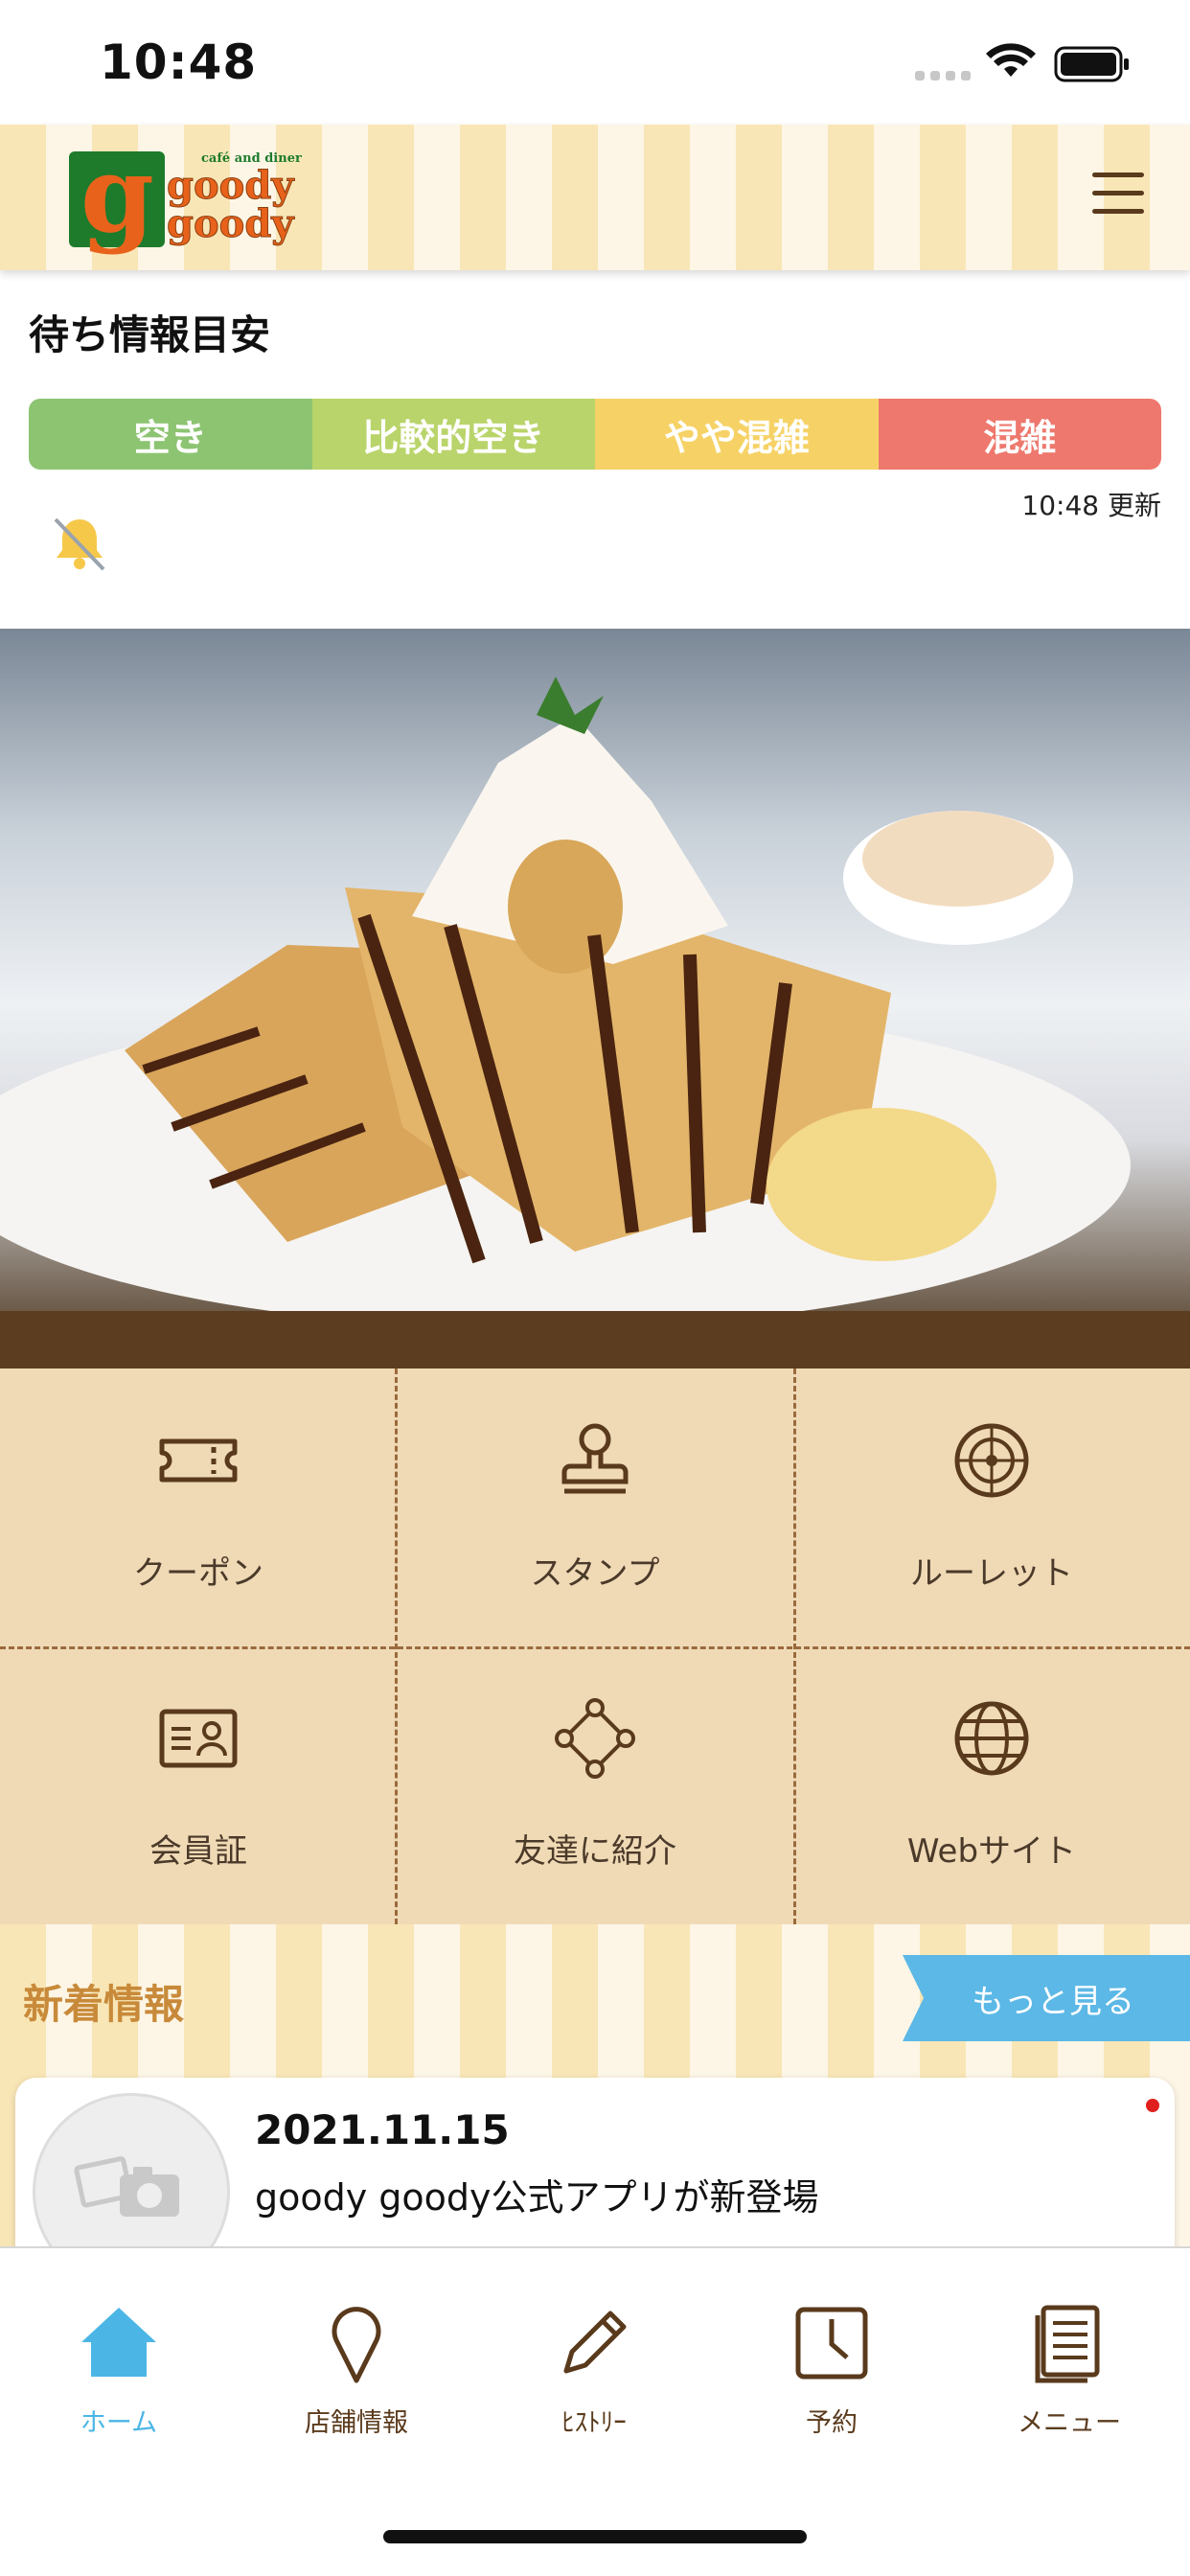 This screenshot has height=2576, width=1190. Describe the element at coordinates (80, 543) in the screenshot. I see `notification-off-bell-icon` at that location.